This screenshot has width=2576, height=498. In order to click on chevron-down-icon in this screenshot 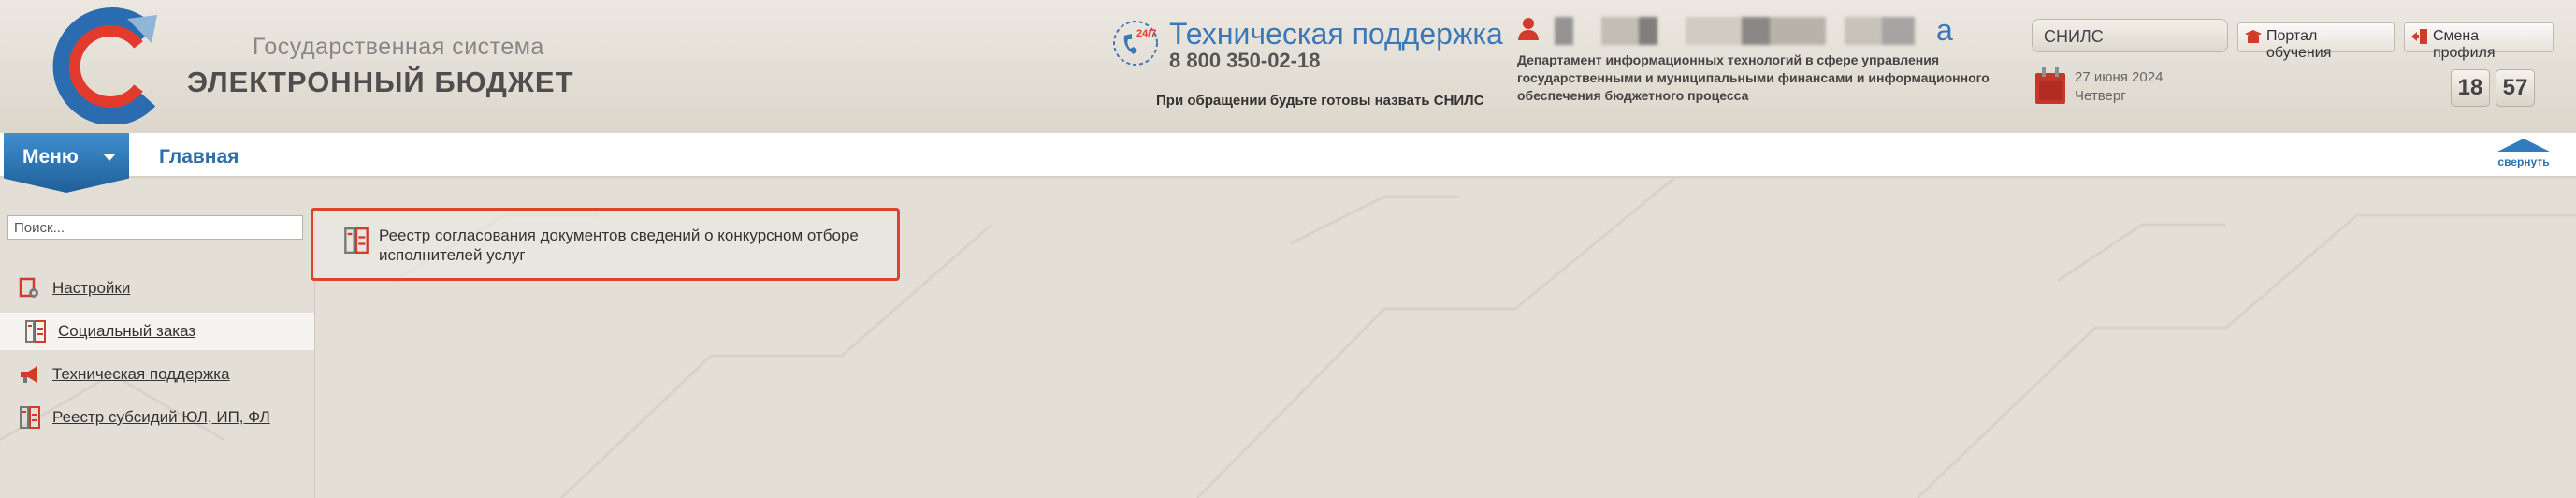, I will do `click(109, 157)`.